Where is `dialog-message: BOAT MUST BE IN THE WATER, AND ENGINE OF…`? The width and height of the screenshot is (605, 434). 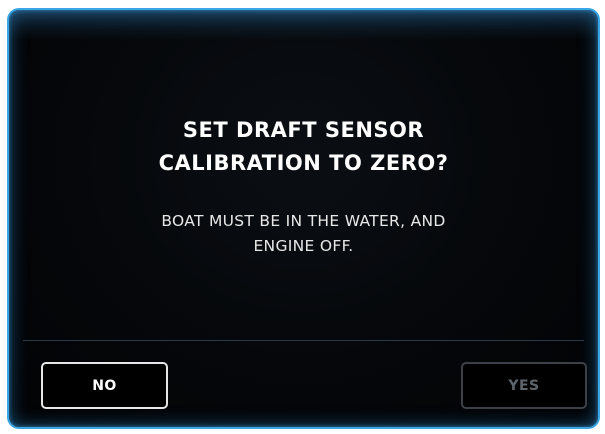 dialog-message: BOAT MUST BE IN THE WATER, AND ENGINE OF… is located at coordinates (303, 234).